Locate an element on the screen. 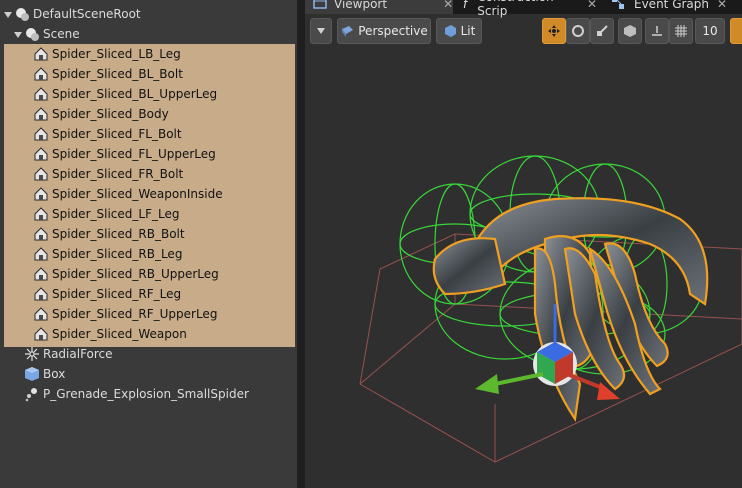 This screenshot has width=742, height=488. tree-item-static-mesh: Spider_Sliced_RB_Leg is located at coordinates (149, 254).